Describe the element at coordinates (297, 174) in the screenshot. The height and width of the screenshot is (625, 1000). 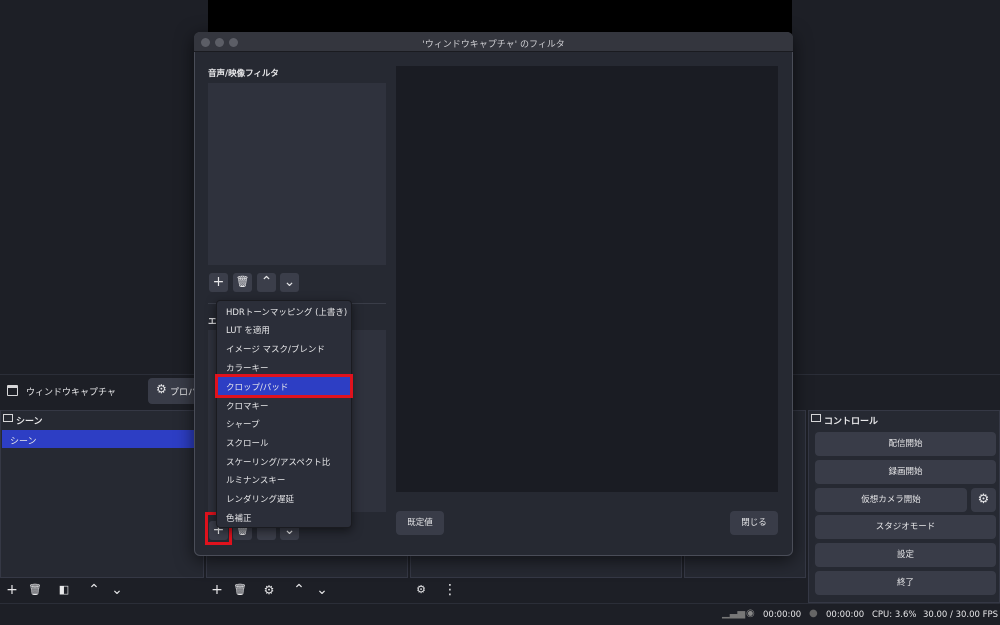
I see `av-filters-list` at that location.